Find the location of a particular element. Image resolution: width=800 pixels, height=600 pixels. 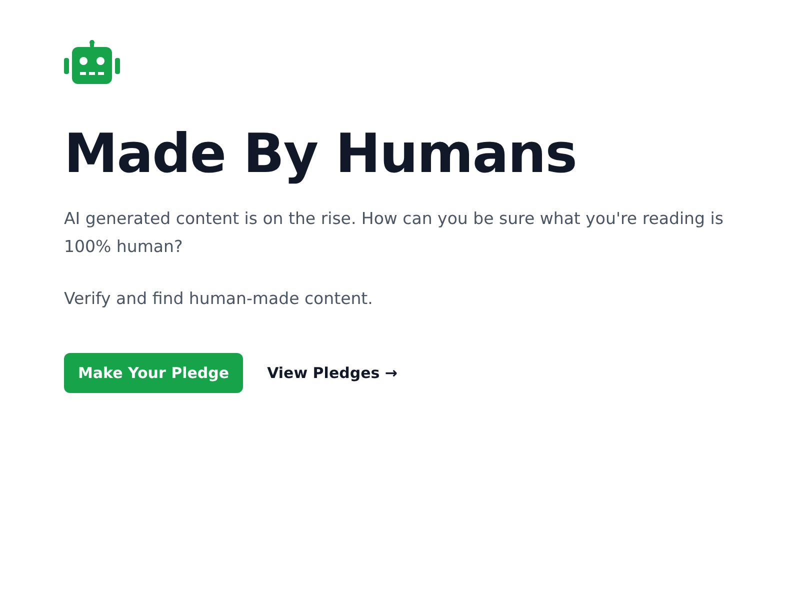

robot-logo-icon is located at coordinates (92, 62).